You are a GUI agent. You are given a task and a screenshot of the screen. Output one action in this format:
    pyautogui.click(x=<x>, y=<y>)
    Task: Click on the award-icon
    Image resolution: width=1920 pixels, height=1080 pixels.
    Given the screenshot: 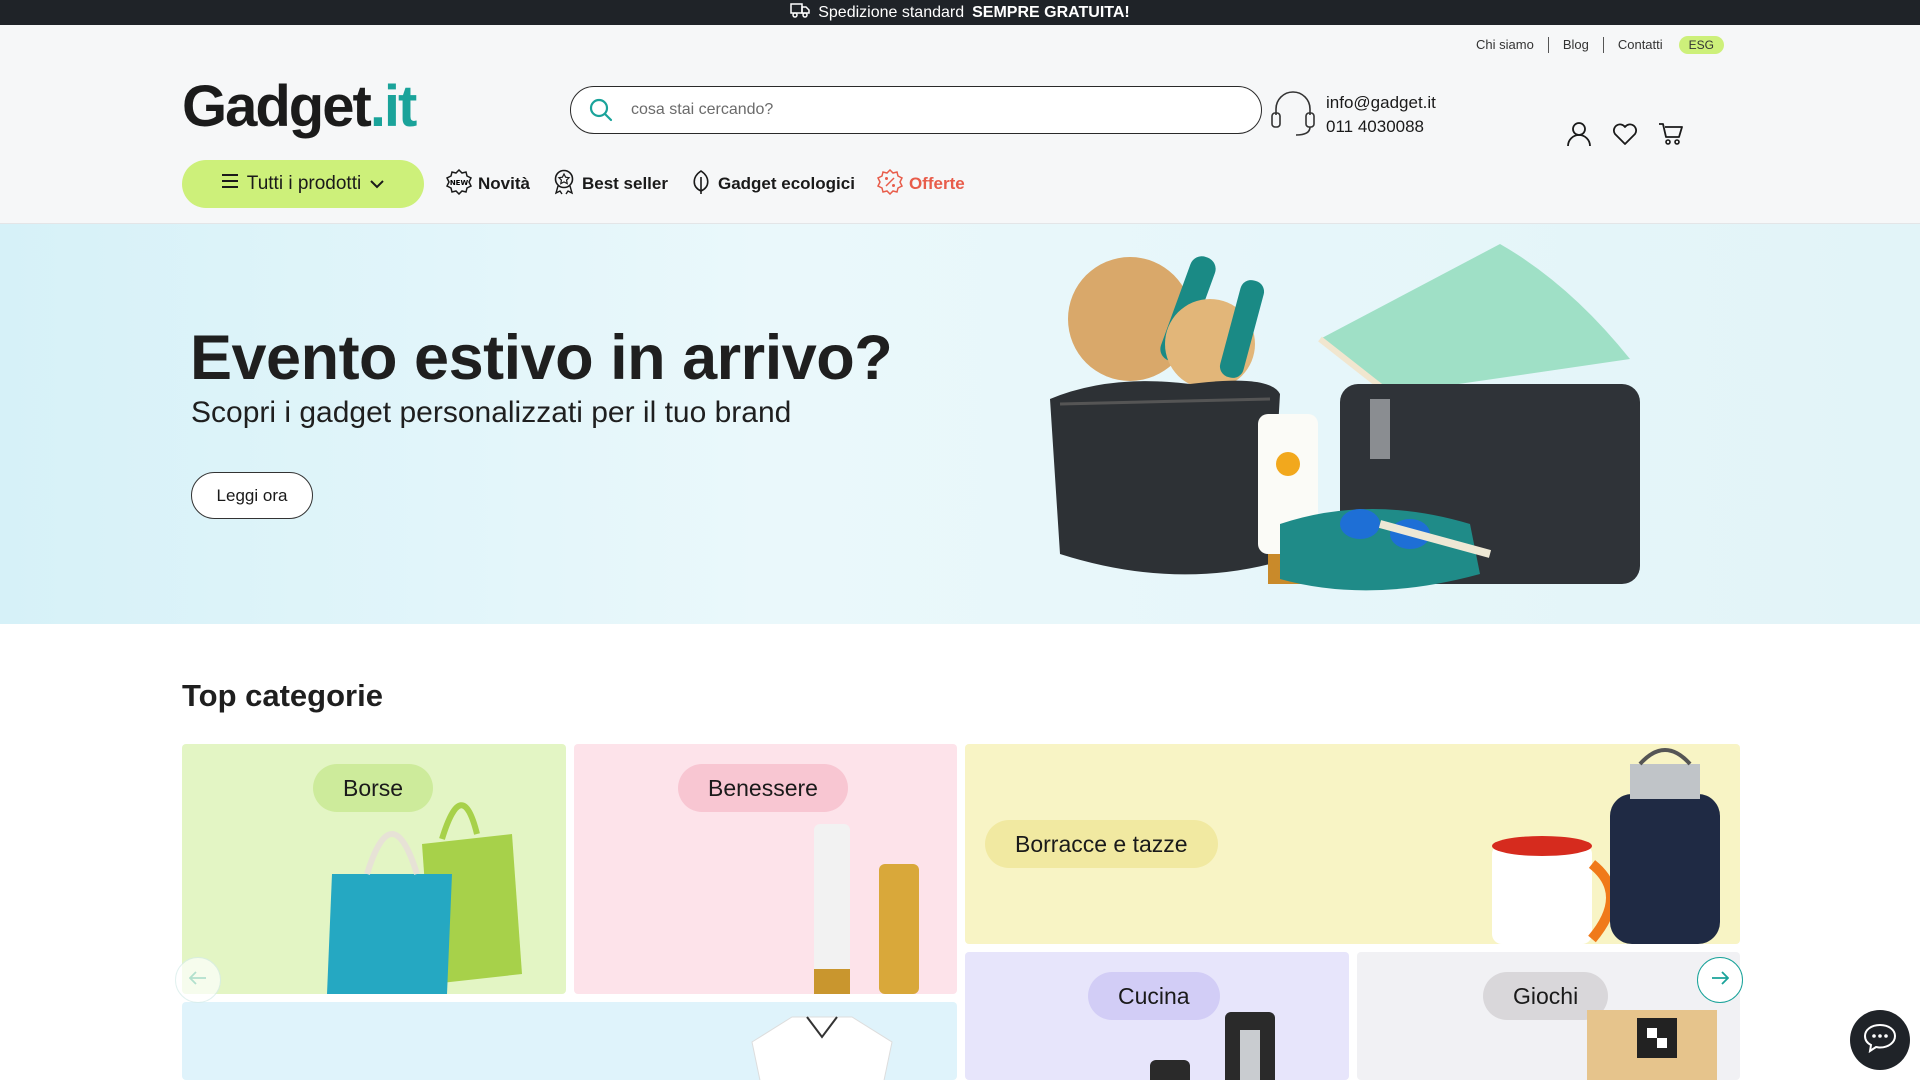 What is the action you would take?
    pyautogui.click(x=564, y=184)
    